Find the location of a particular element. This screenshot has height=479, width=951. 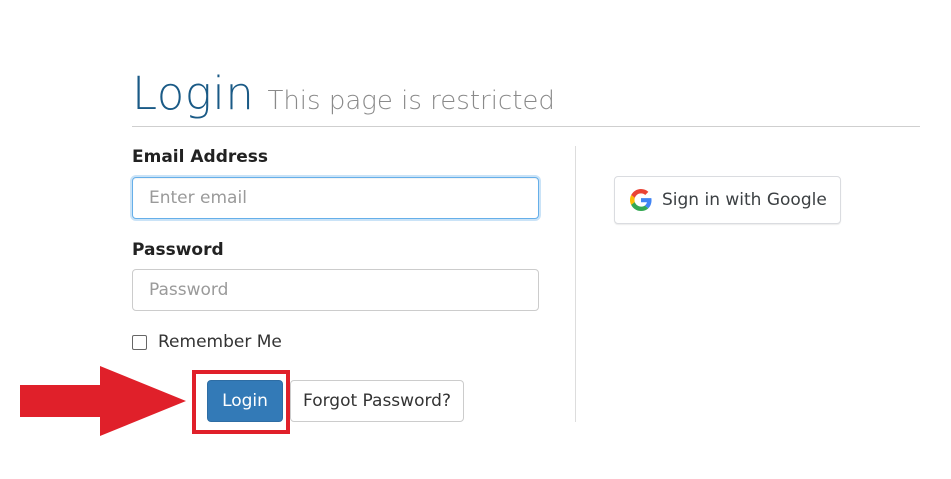

login-button: Login is located at coordinates (245, 401).